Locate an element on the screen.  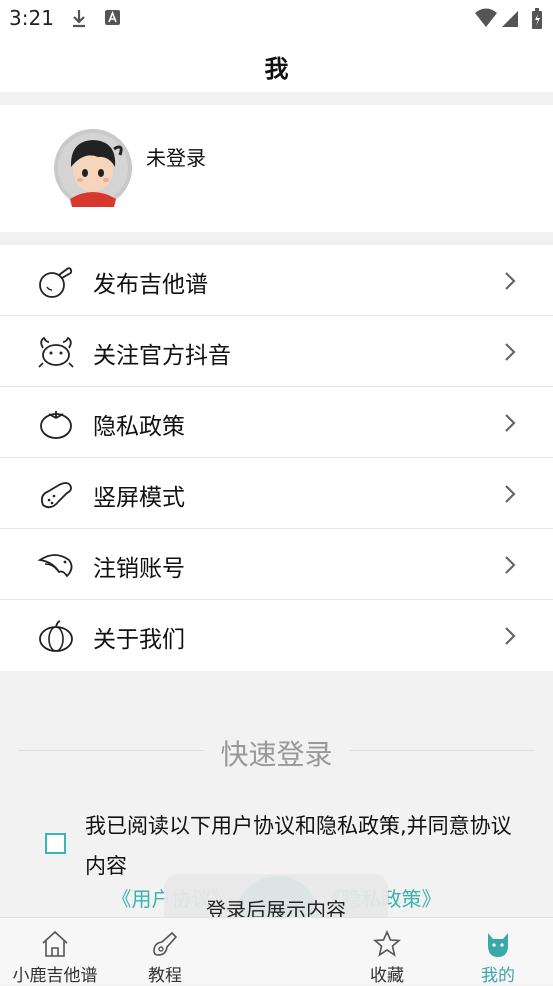
tab-home: 小鹿吉他谱 is located at coordinates (55, 952).